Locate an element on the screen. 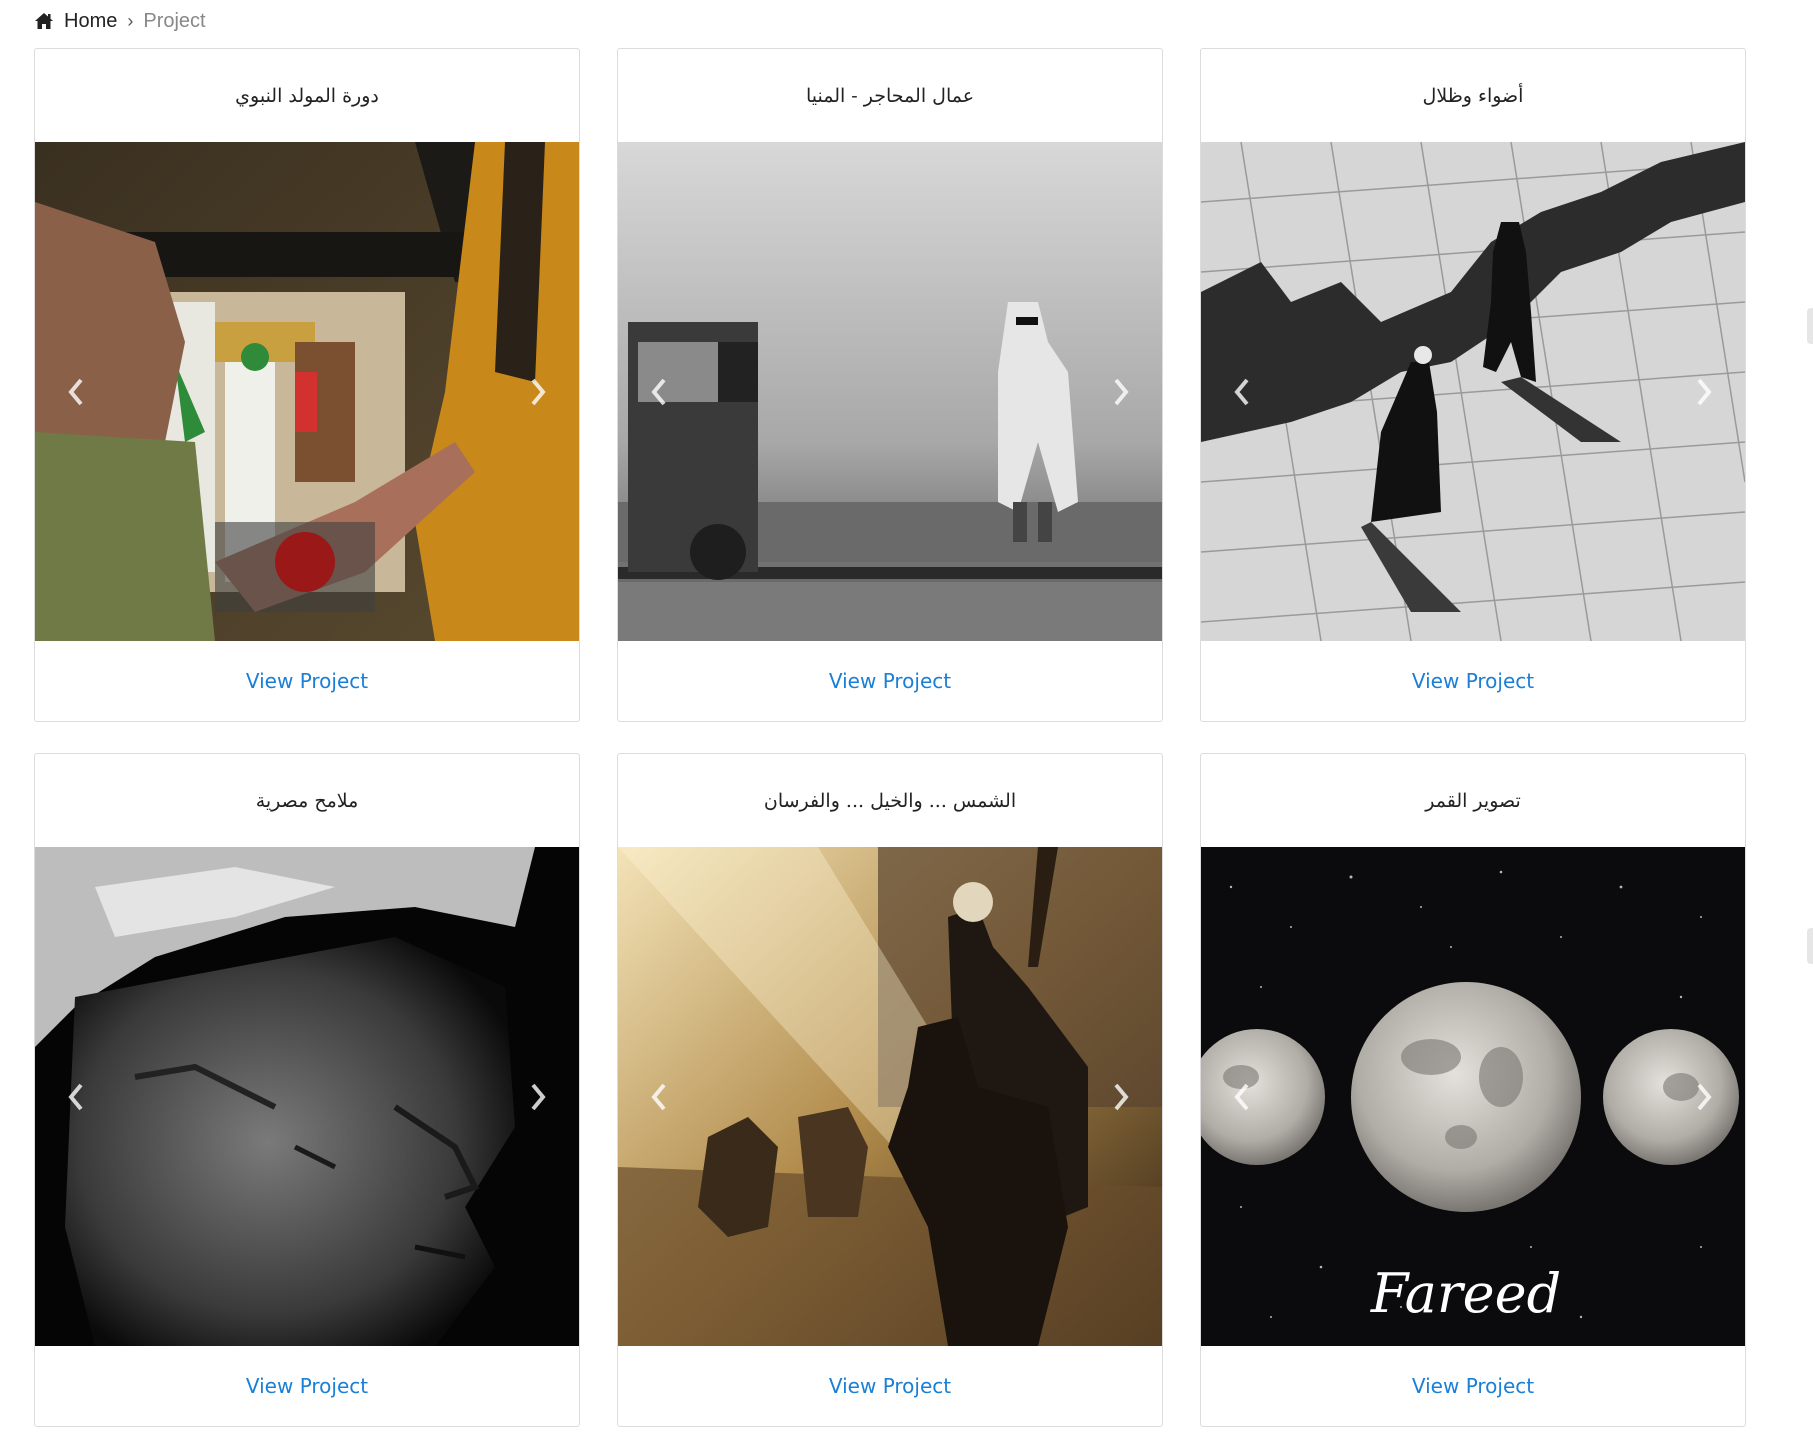  breadcrumb: Home › Project is located at coordinates (120, 21).